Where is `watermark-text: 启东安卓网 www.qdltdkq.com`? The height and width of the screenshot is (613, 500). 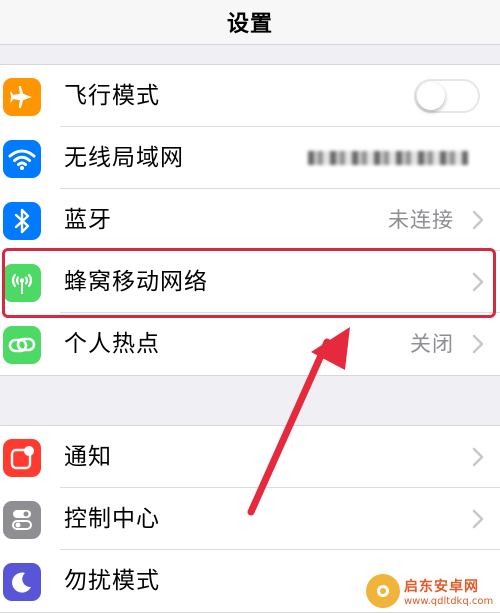
watermark-text: 启东安卓网 www.qdltdkq.com is located at coordinates (448, 591).